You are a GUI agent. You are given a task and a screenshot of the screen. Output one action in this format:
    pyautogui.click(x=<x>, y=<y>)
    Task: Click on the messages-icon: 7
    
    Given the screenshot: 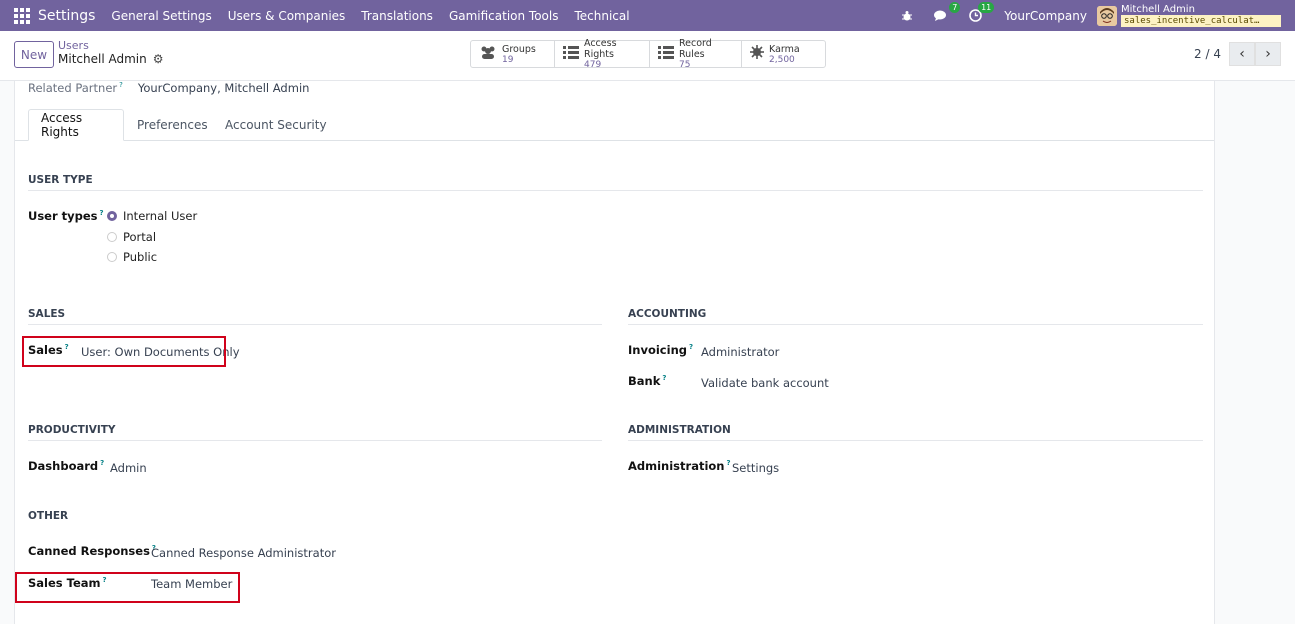 What is the action you would take?
    pyautogui.click(x=945, y=13)
    